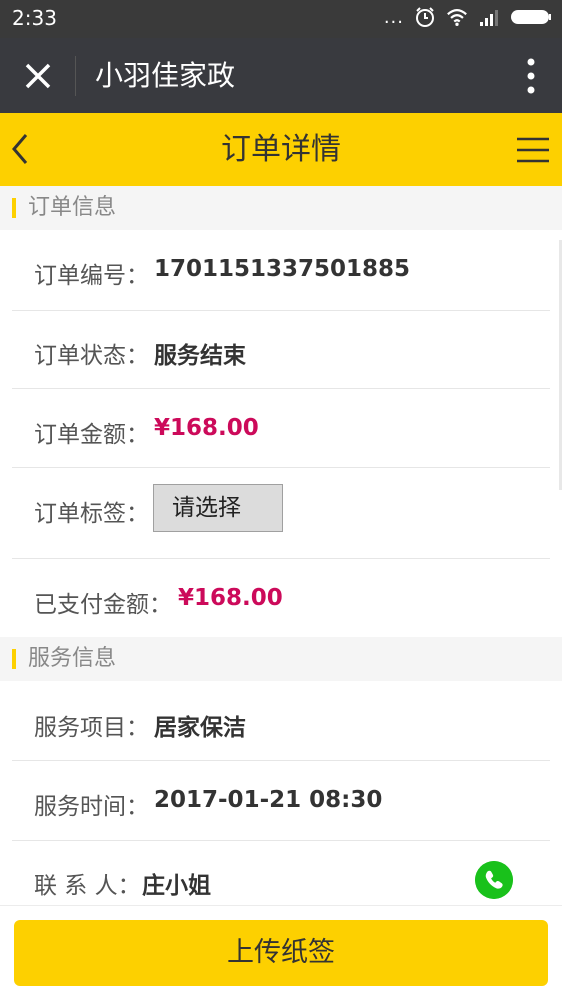 This screenshot has width=562, height=1001. I want to click on service-item-label: 服务项目：, so click(91, 728).